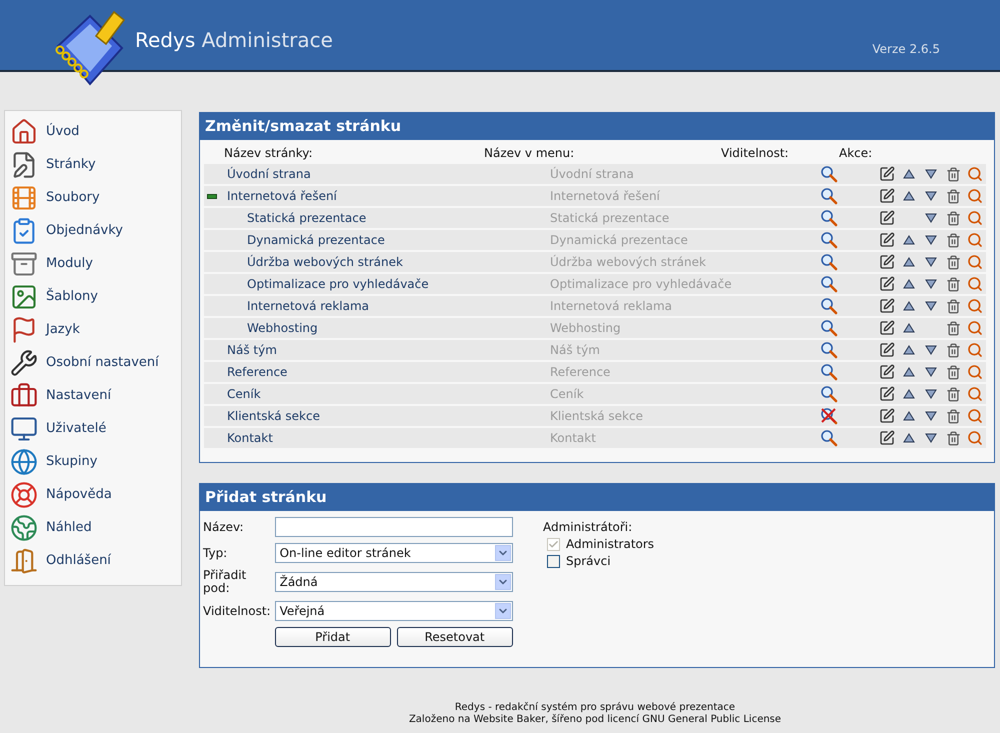 The image size is (1000, 733). What do you see at coordinates (95, 560) in the screenshot?
I see `sidebar-item: Odhlášení` at bounding box center [95, 560].